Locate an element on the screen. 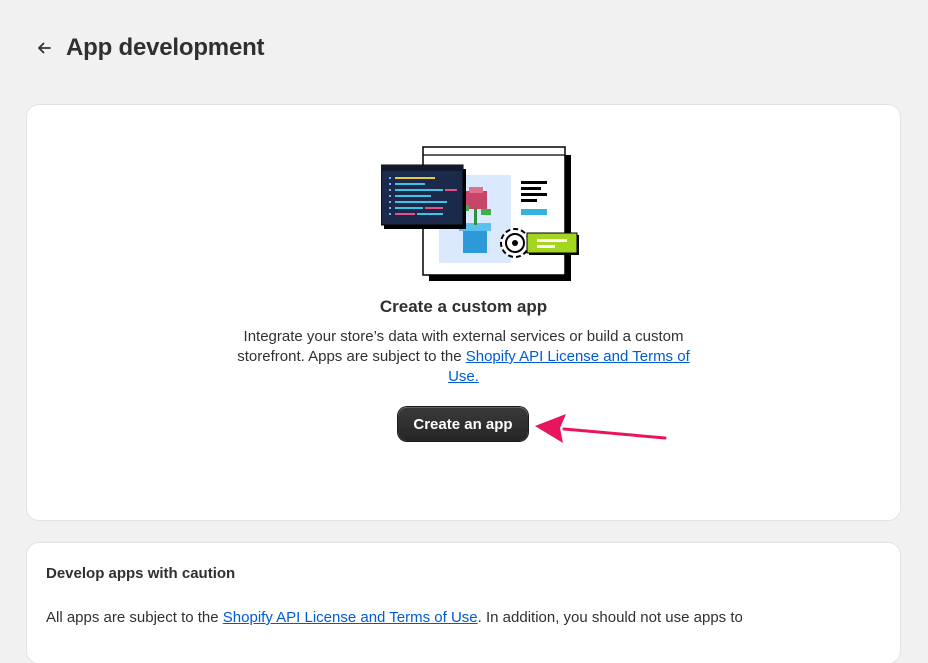  license-link: Shopify API License and Terms of is located at coordinates (578, 356).